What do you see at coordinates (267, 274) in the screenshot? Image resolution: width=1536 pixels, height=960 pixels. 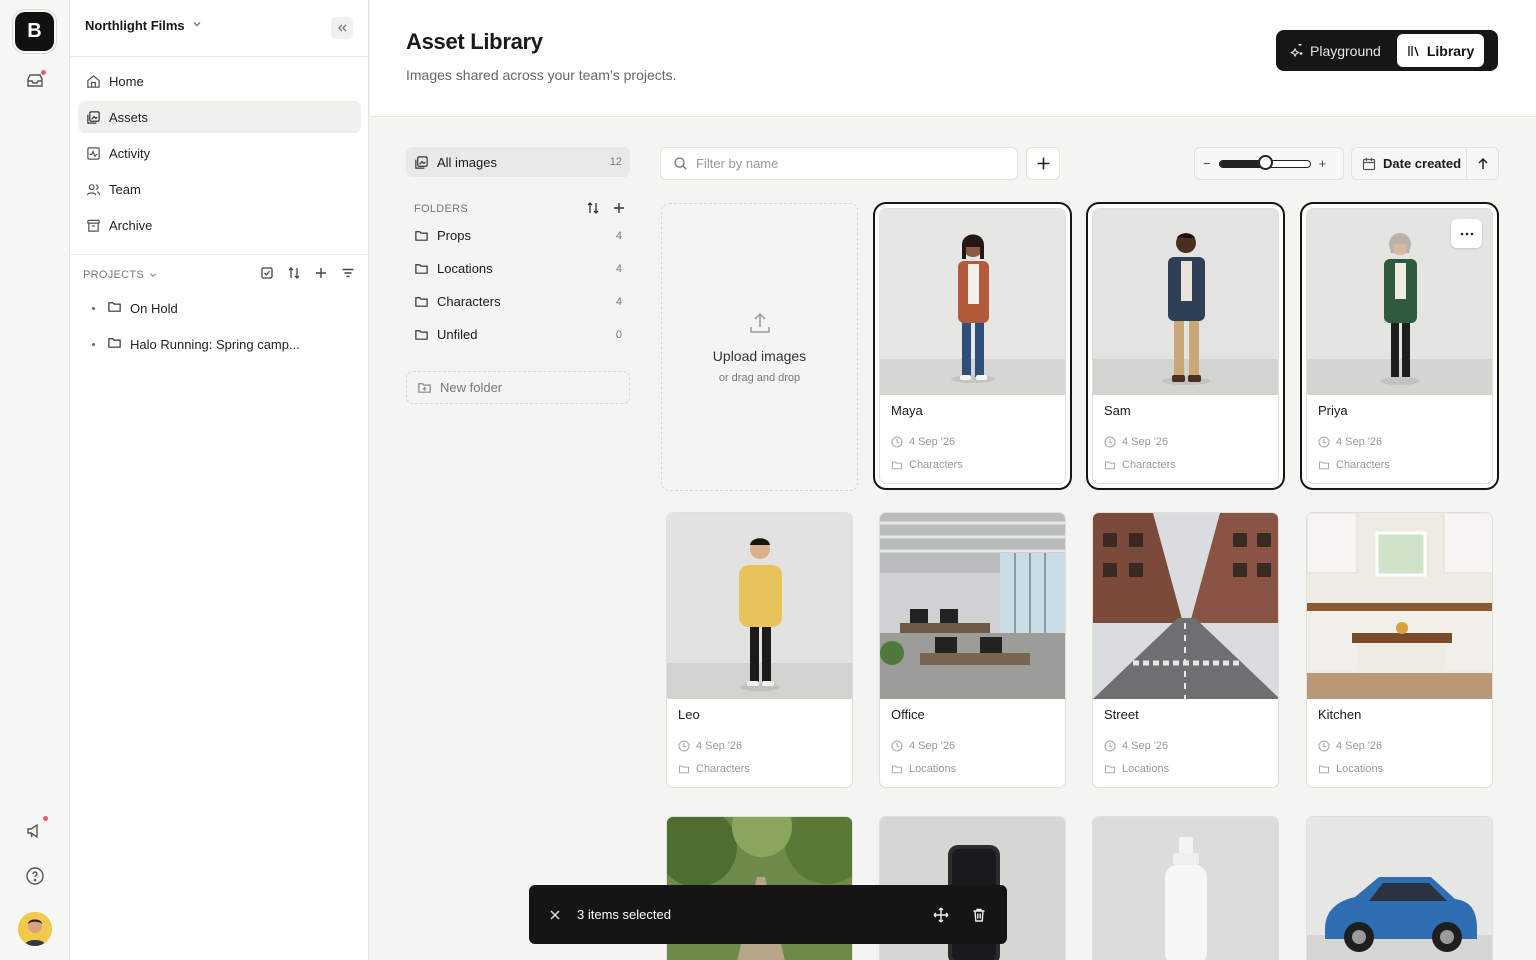 I see `select-projects-icon` at bounding box center [267, 274].